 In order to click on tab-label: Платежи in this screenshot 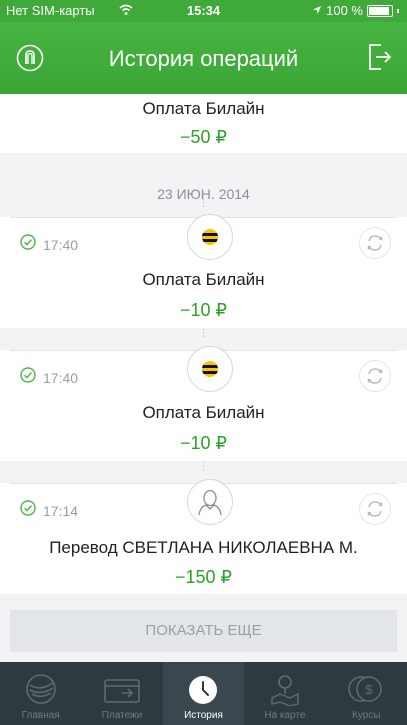, I will do `click(122, 715)`.